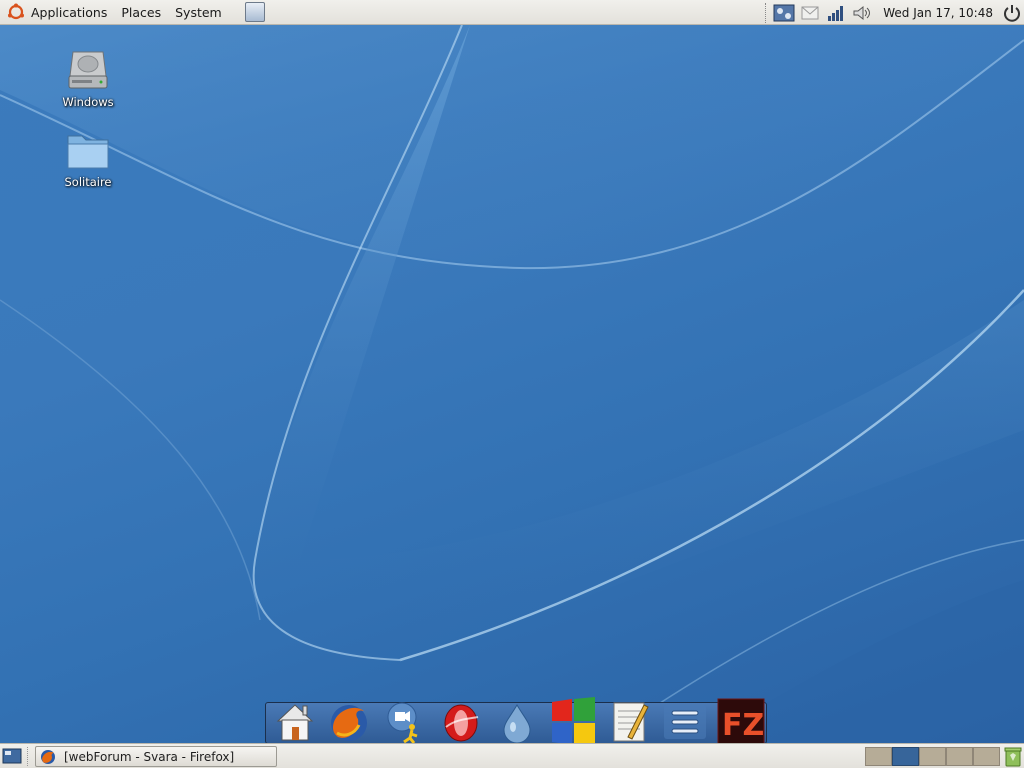 This screenshot has width=1024, height=768. I want to click on bottom-panel: [webForum - Svara - Firefox], so click(512, 755).